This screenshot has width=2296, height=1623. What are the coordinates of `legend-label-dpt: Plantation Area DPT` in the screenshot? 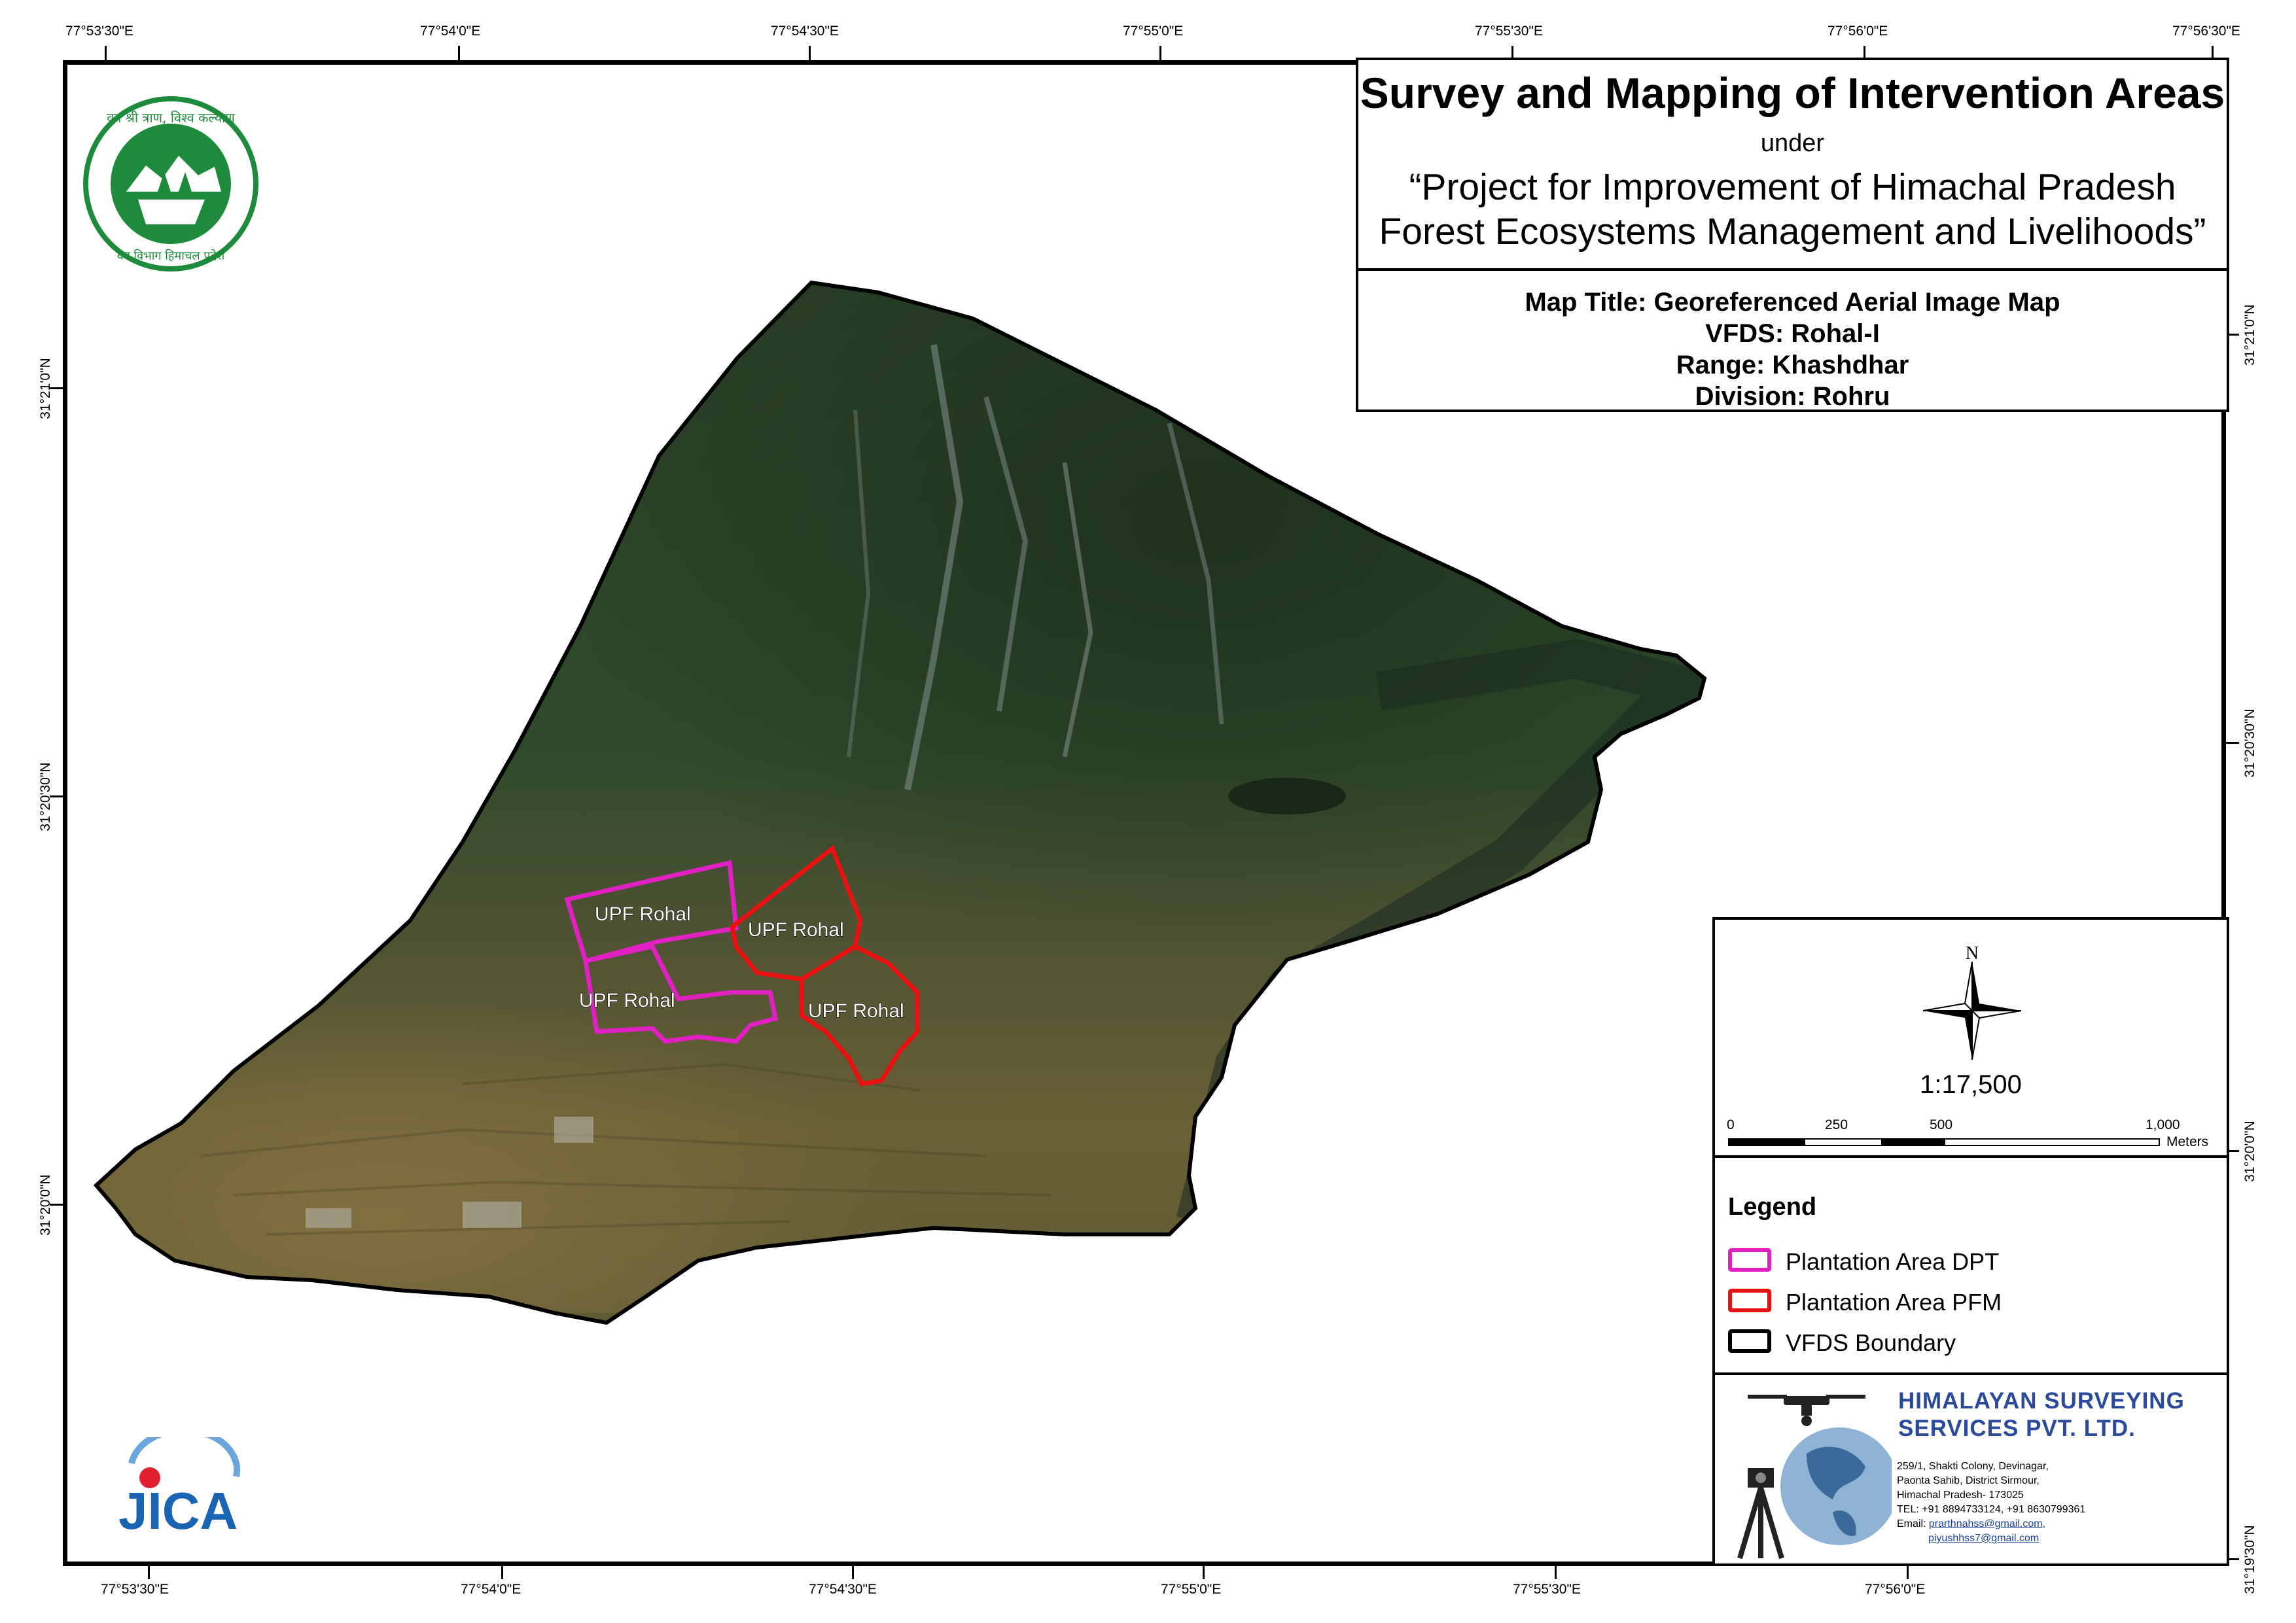 It's located at (1893, 1261).